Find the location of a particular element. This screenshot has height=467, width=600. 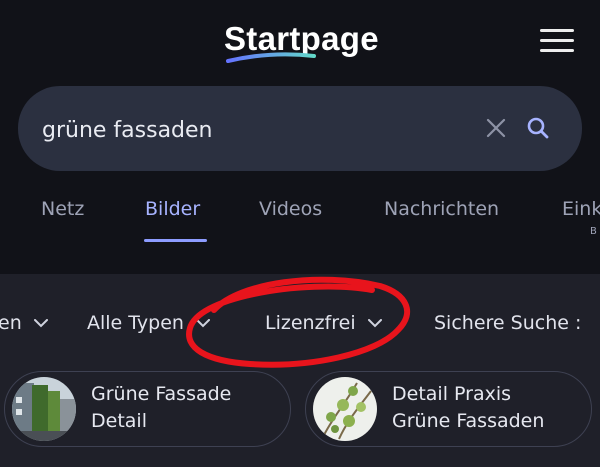

search-submit-button is located at coordinates (538, 128).